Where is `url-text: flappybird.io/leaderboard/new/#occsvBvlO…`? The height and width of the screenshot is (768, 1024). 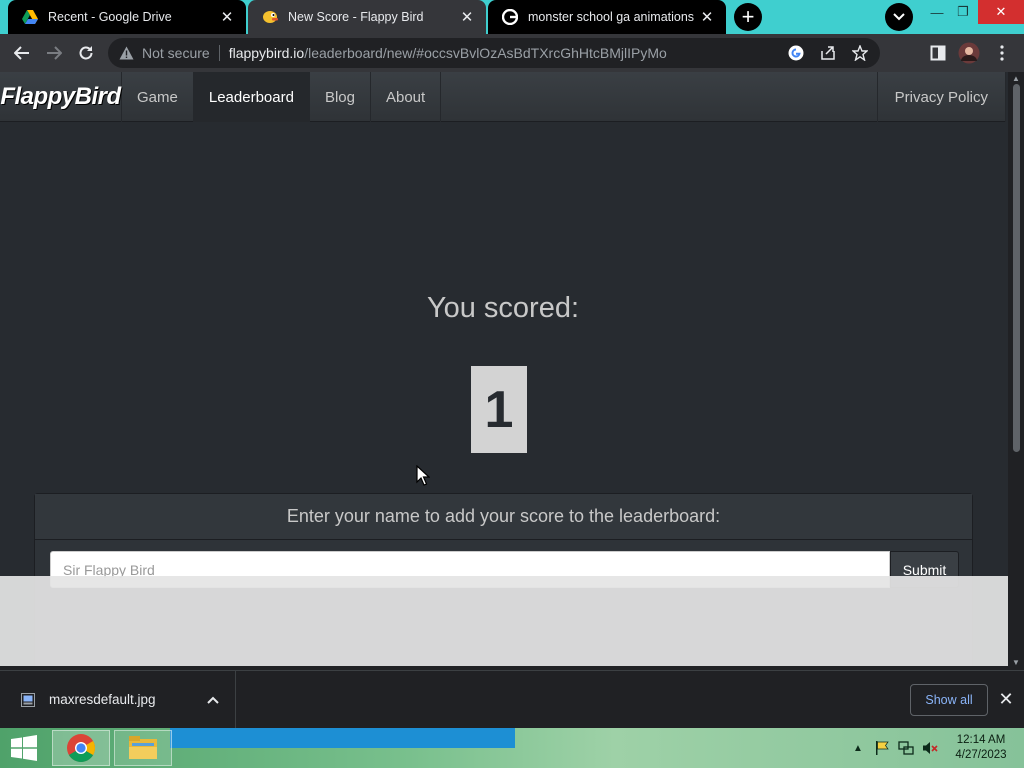
url-text: flappybird.io/leaderboard/new/#occsvBvlO… is located at coordinates (448, 53).